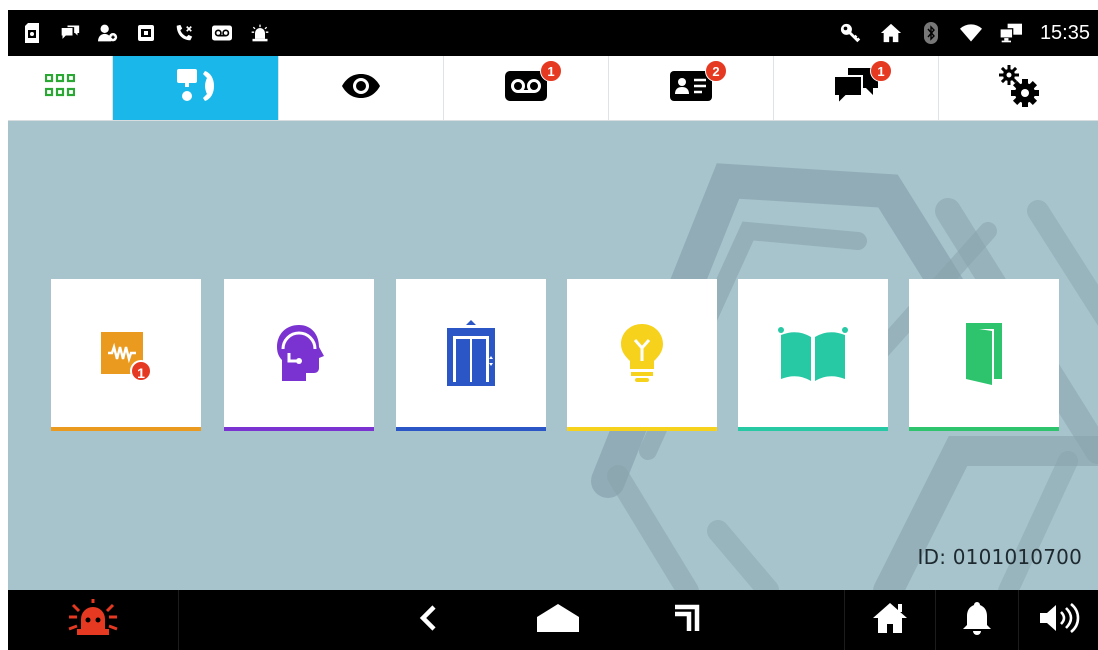 The width and height of the screenshot is (1098, 650). I want to click on tile-light, so click(642, 355).